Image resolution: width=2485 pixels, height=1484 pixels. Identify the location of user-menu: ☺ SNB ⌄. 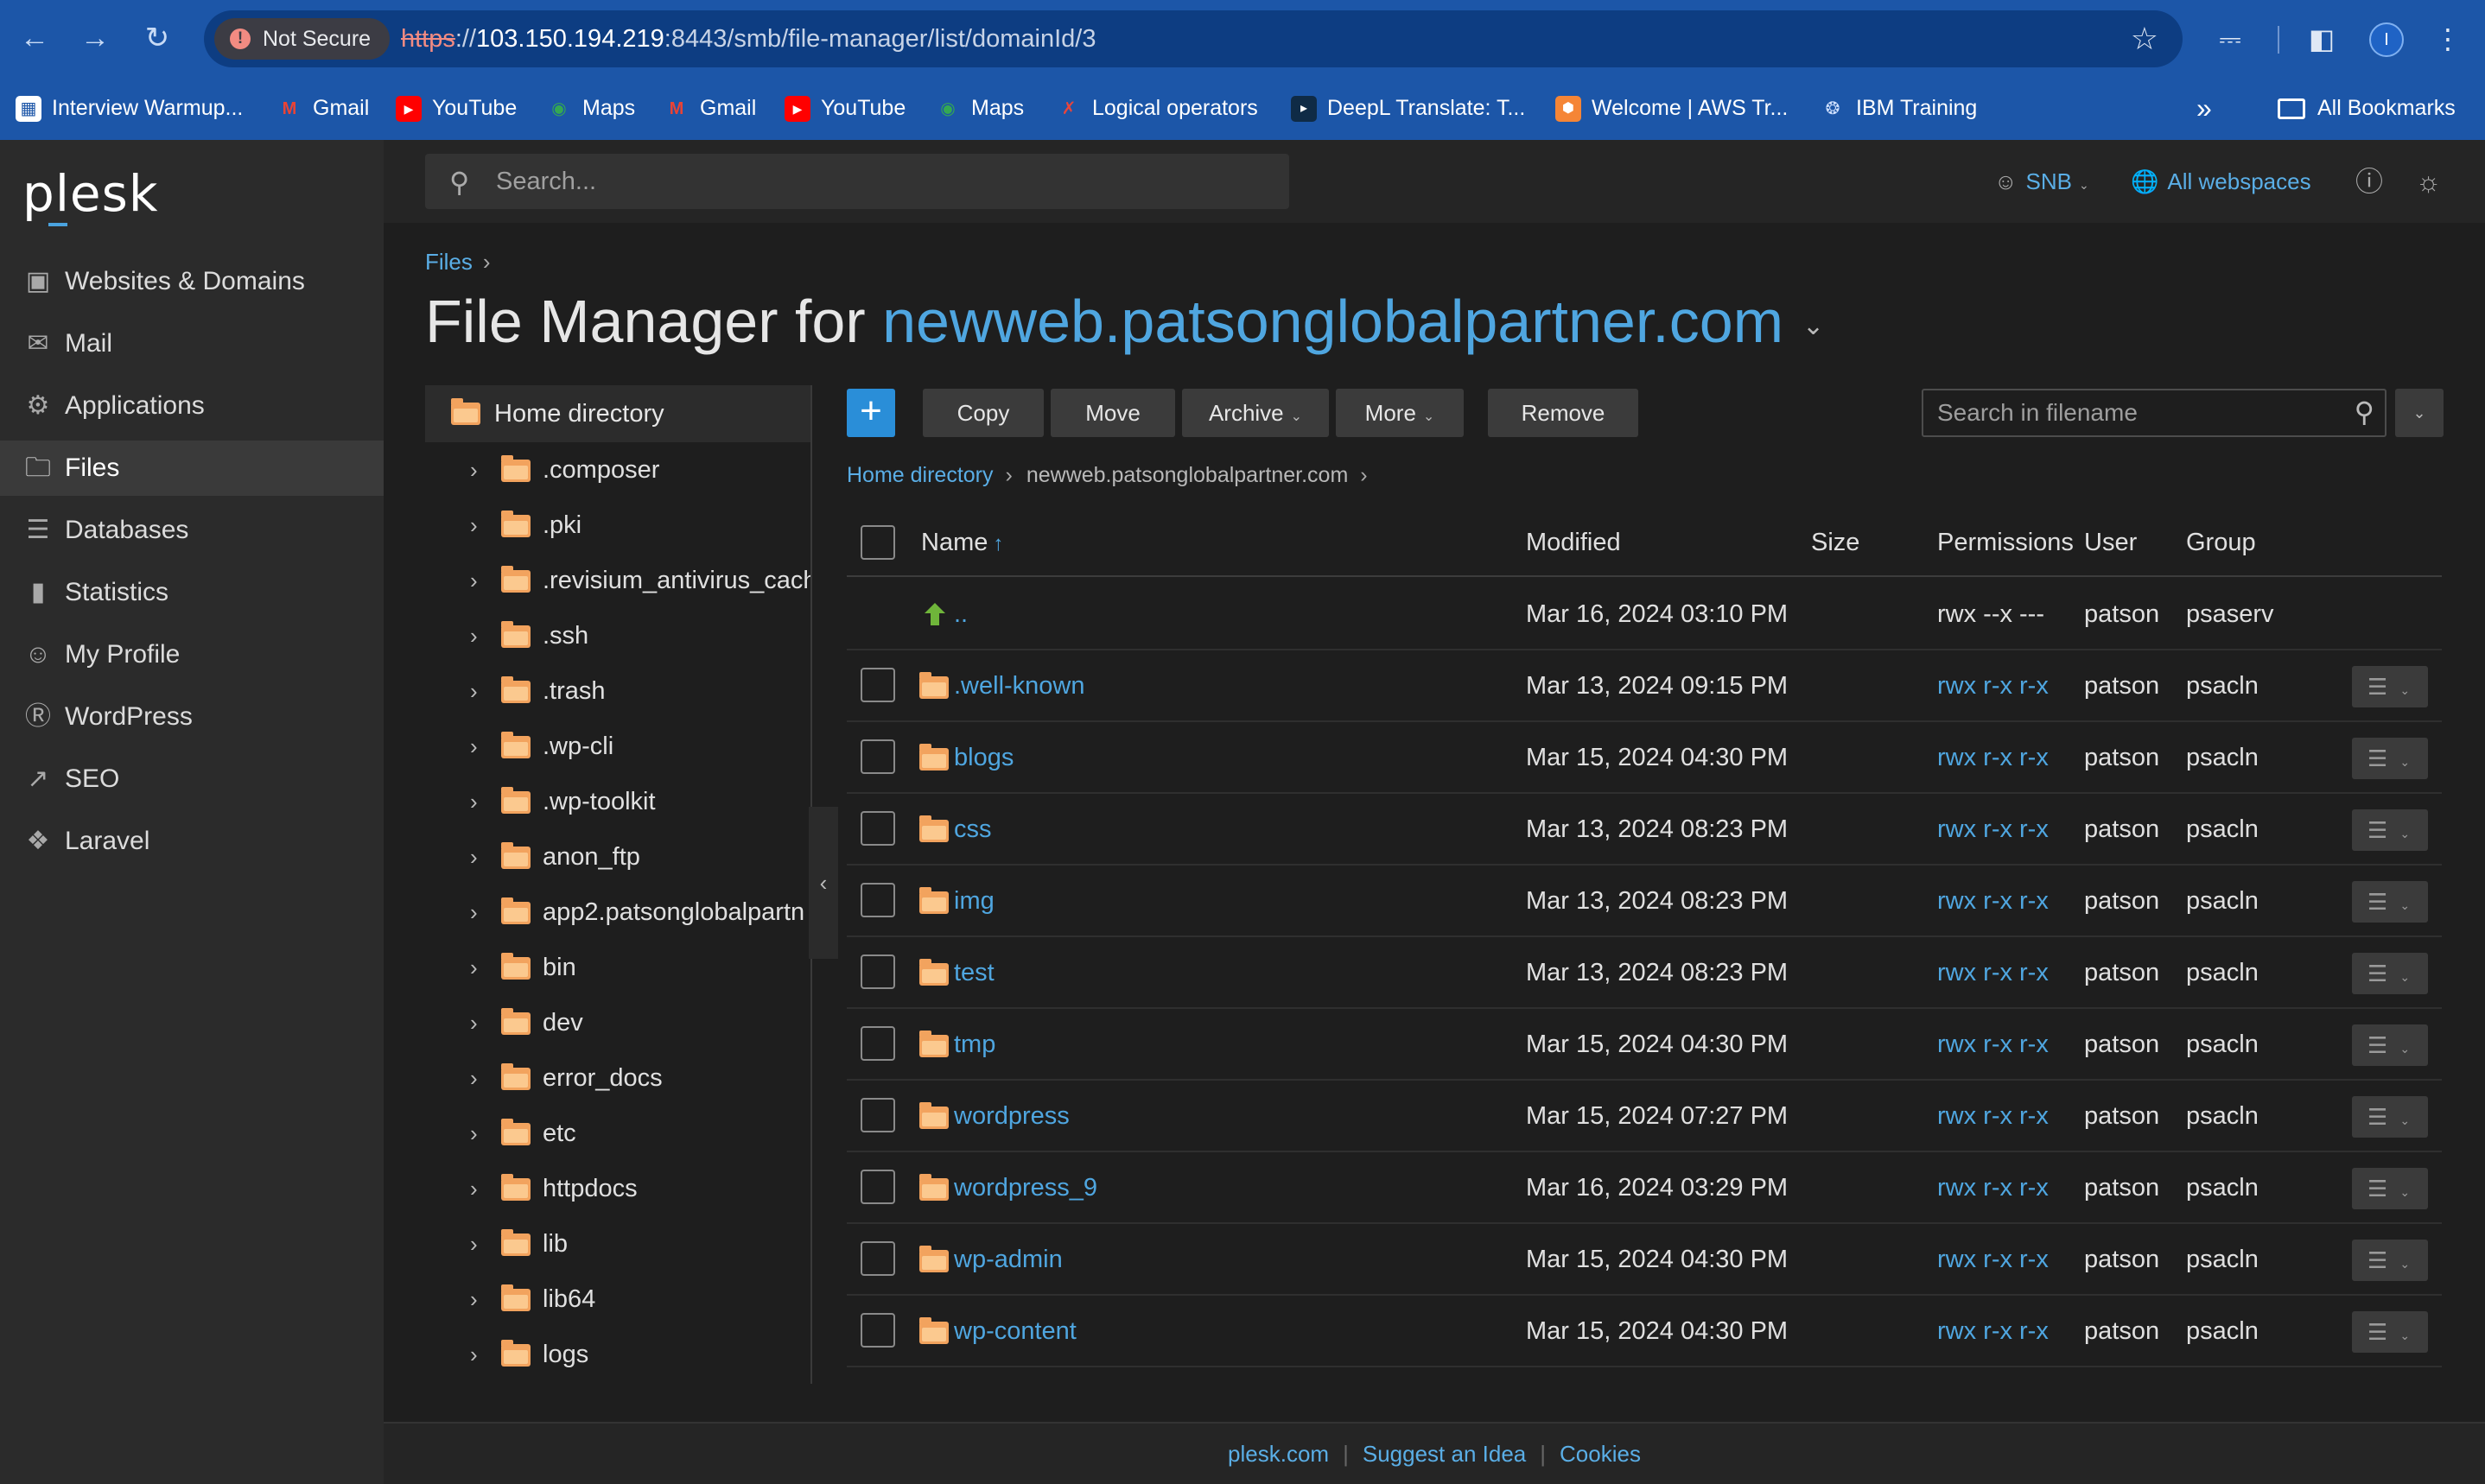
(2042, 181).